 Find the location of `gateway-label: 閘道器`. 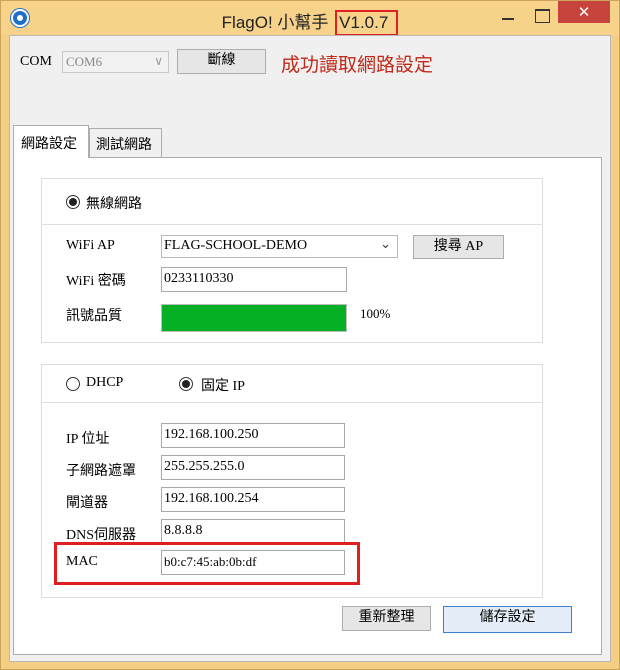

gateway-label: 閘道器 is located at coordinates (87, 503).